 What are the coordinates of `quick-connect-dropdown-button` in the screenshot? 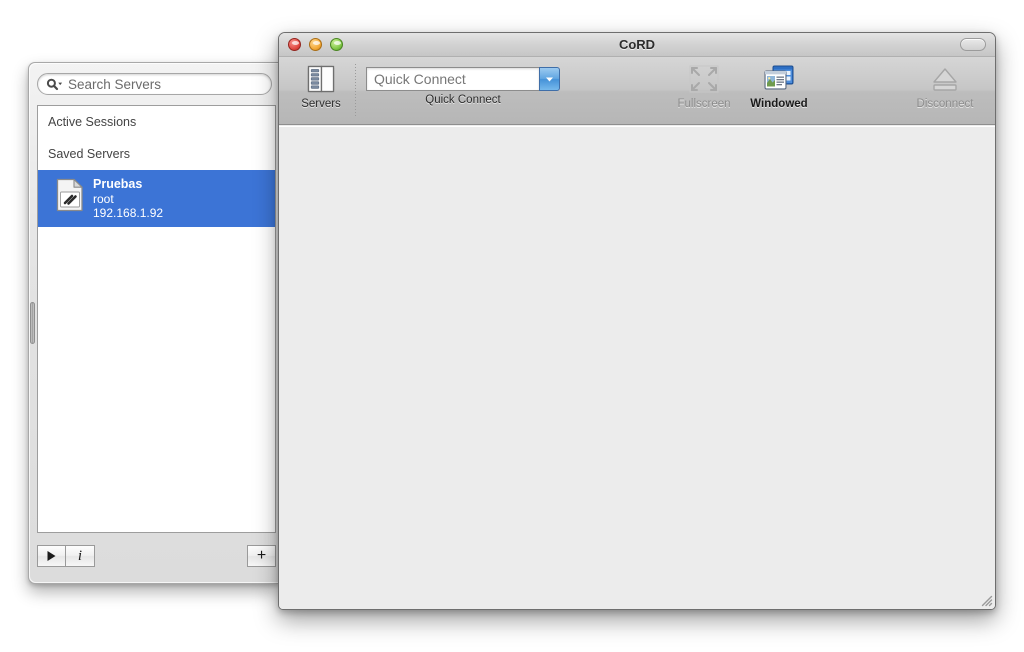 It's located at (549, 79).